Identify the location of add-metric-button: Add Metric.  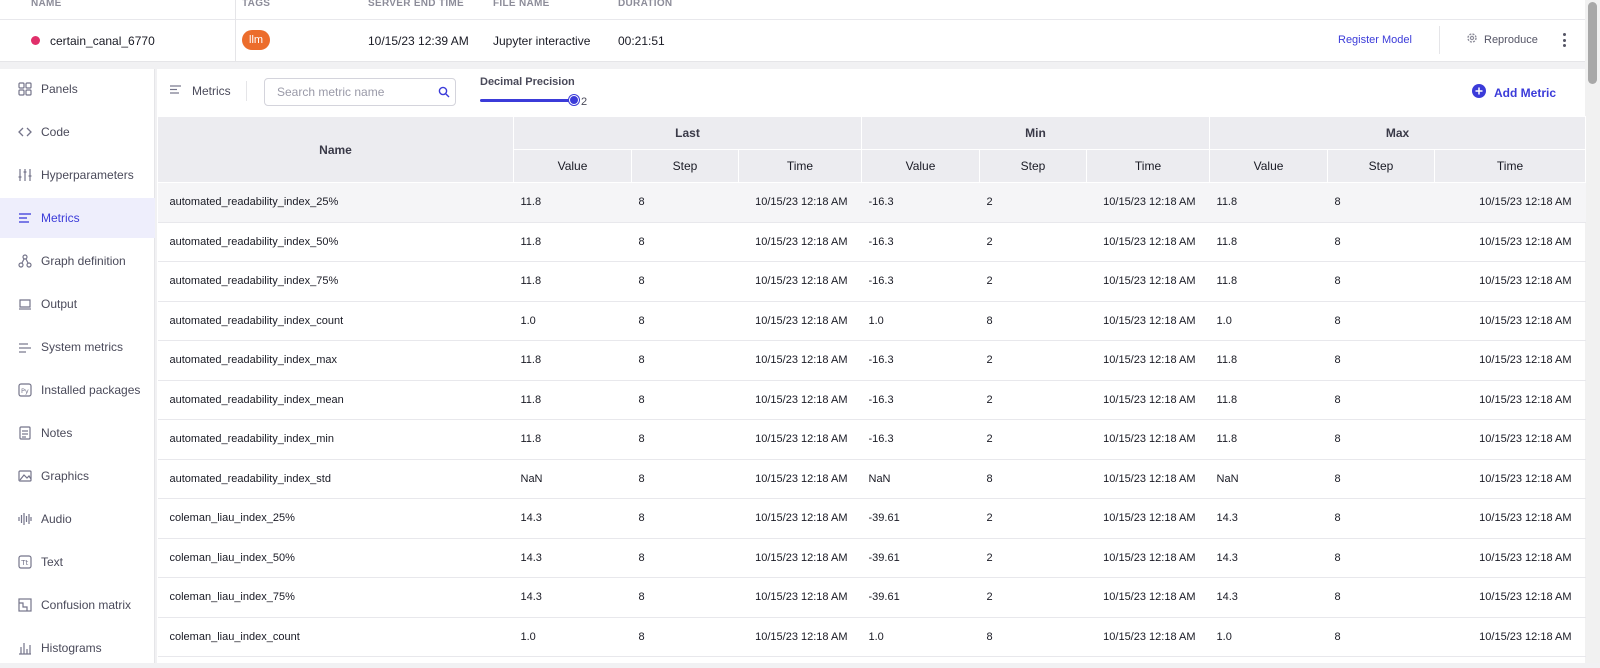
(1514, 92).